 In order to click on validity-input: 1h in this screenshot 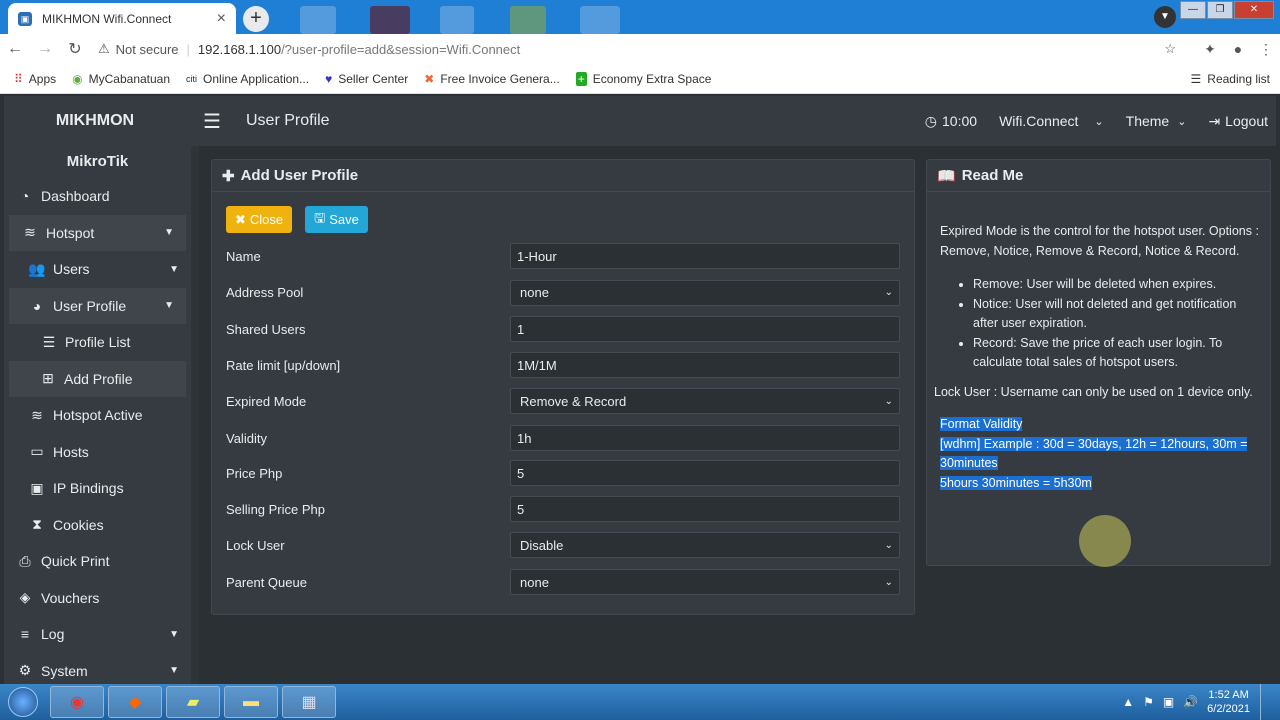, I will do `click(705, 438)`.